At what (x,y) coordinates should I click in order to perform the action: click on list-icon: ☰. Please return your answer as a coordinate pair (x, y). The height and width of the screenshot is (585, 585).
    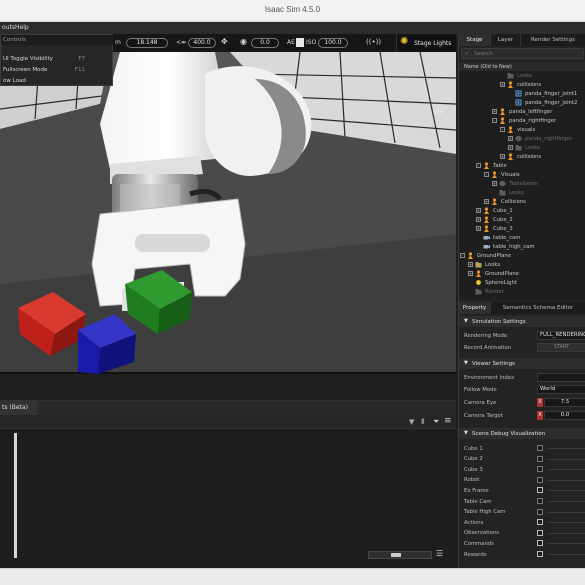
    Looking at the image, I should click on (439, 553).